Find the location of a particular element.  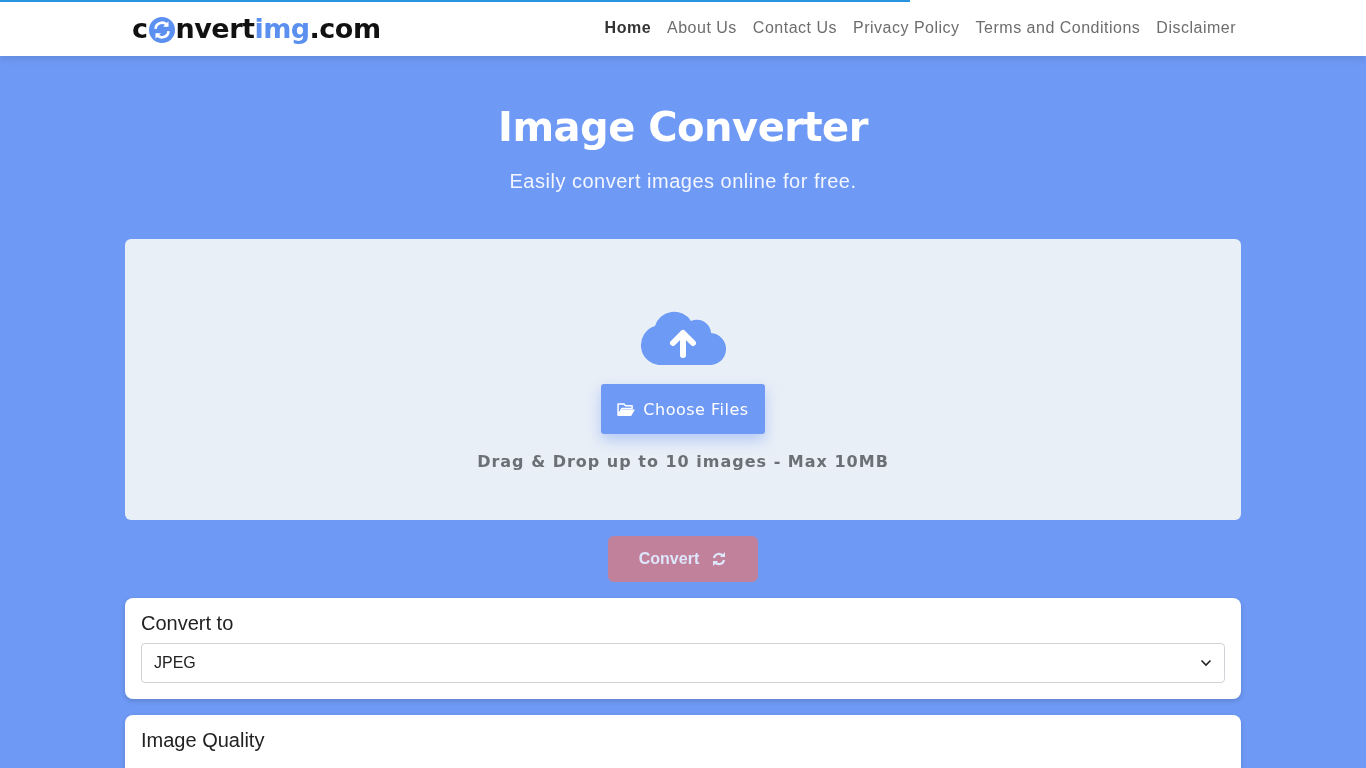

refresh-icon is located at coordinates (719, 559).